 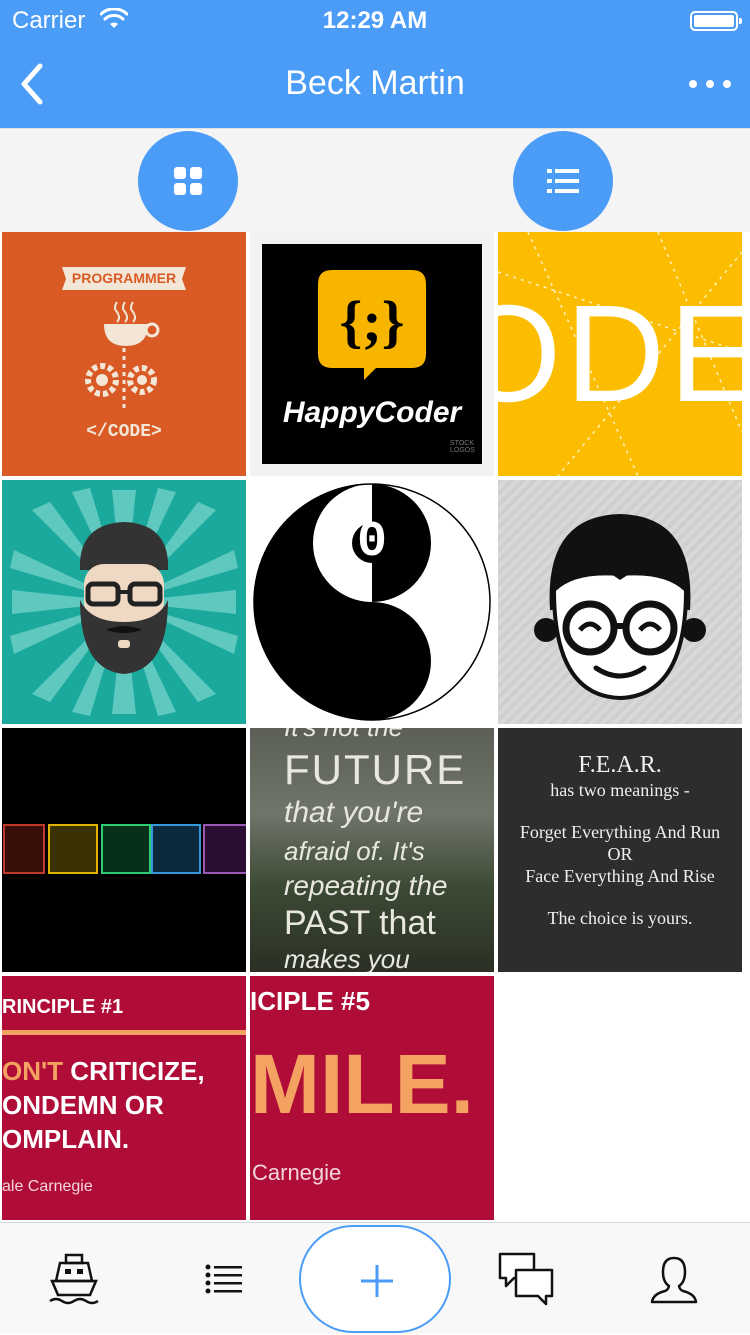 What do you see at coordinates (462, 447) in the screenshot?
I see `watermark-text: STOCK LOGOS` at bounding box center [462, 447].